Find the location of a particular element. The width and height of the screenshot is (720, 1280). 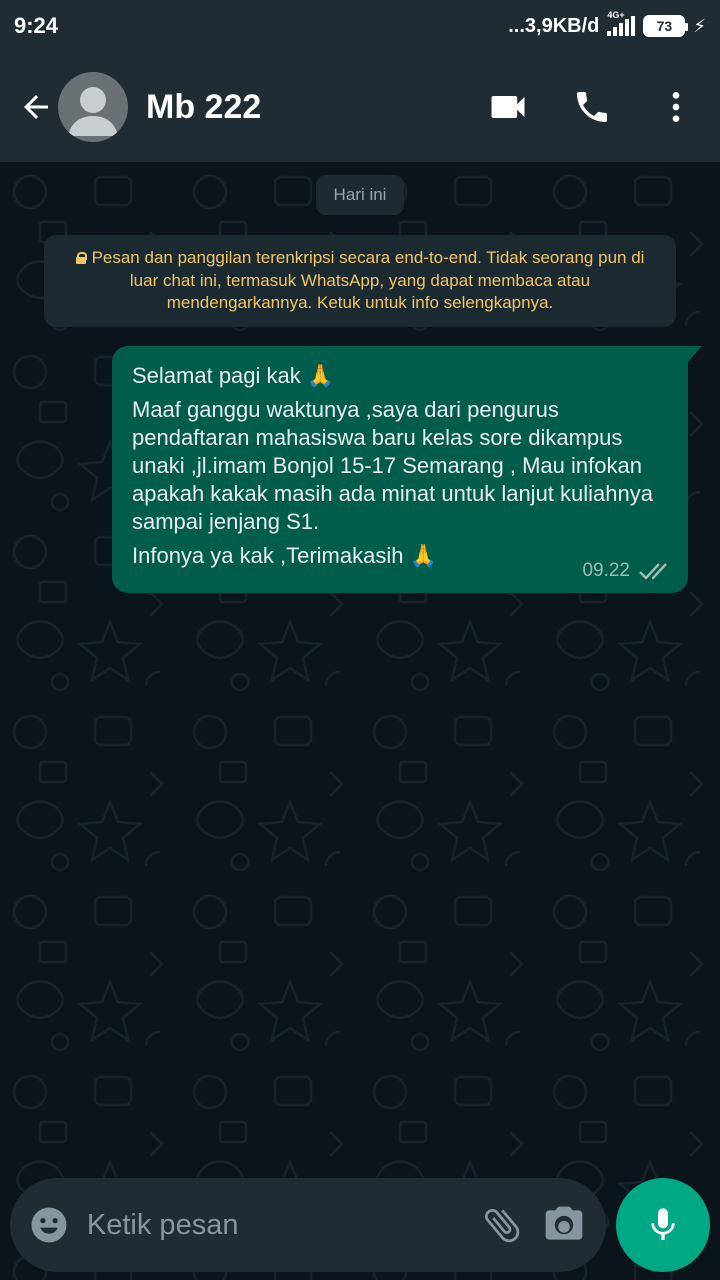

message-meta: 09.22 is located at coordinates (627, 571).